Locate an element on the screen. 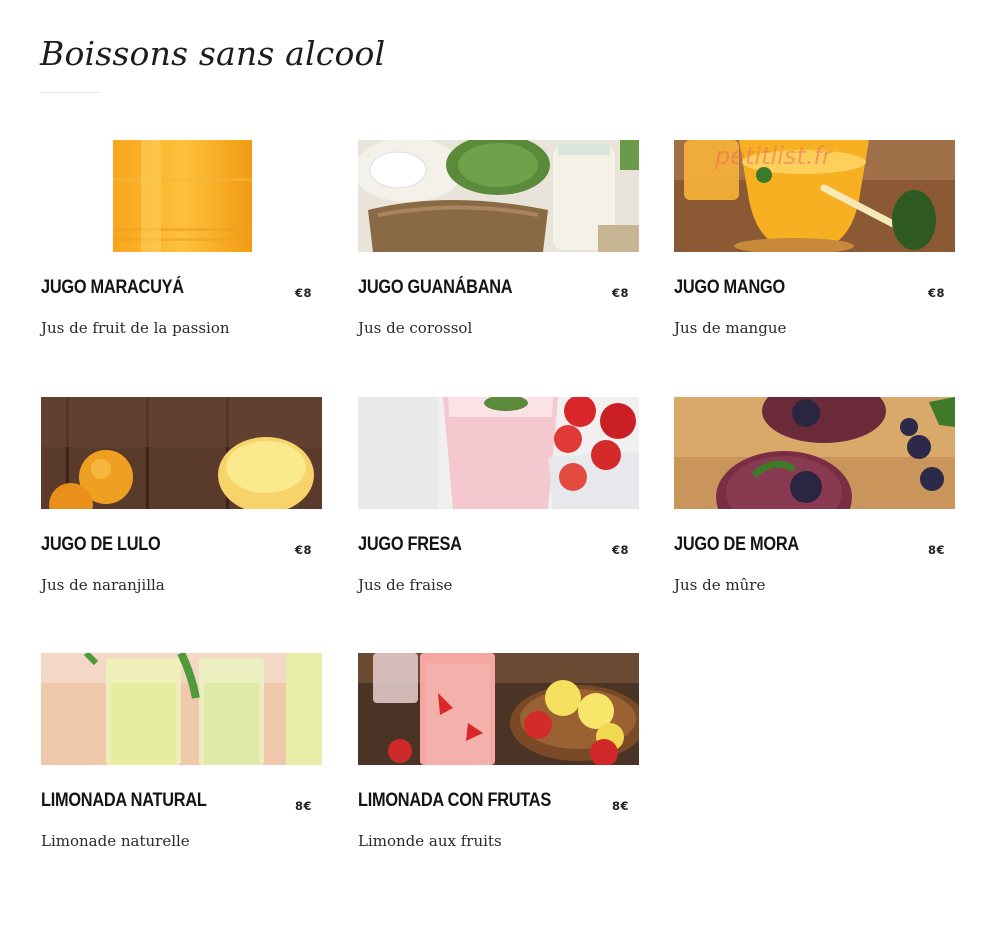  item-description: Limonde aux fruits is located at coordinates (430, 841).